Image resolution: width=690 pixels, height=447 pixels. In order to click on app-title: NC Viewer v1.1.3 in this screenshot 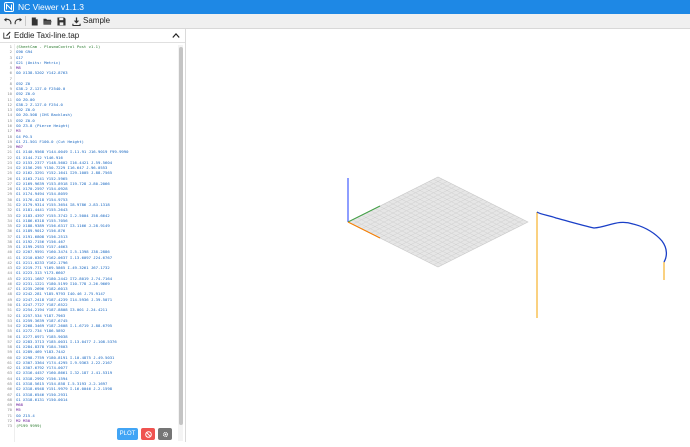, I will do `click(51, 7)`.